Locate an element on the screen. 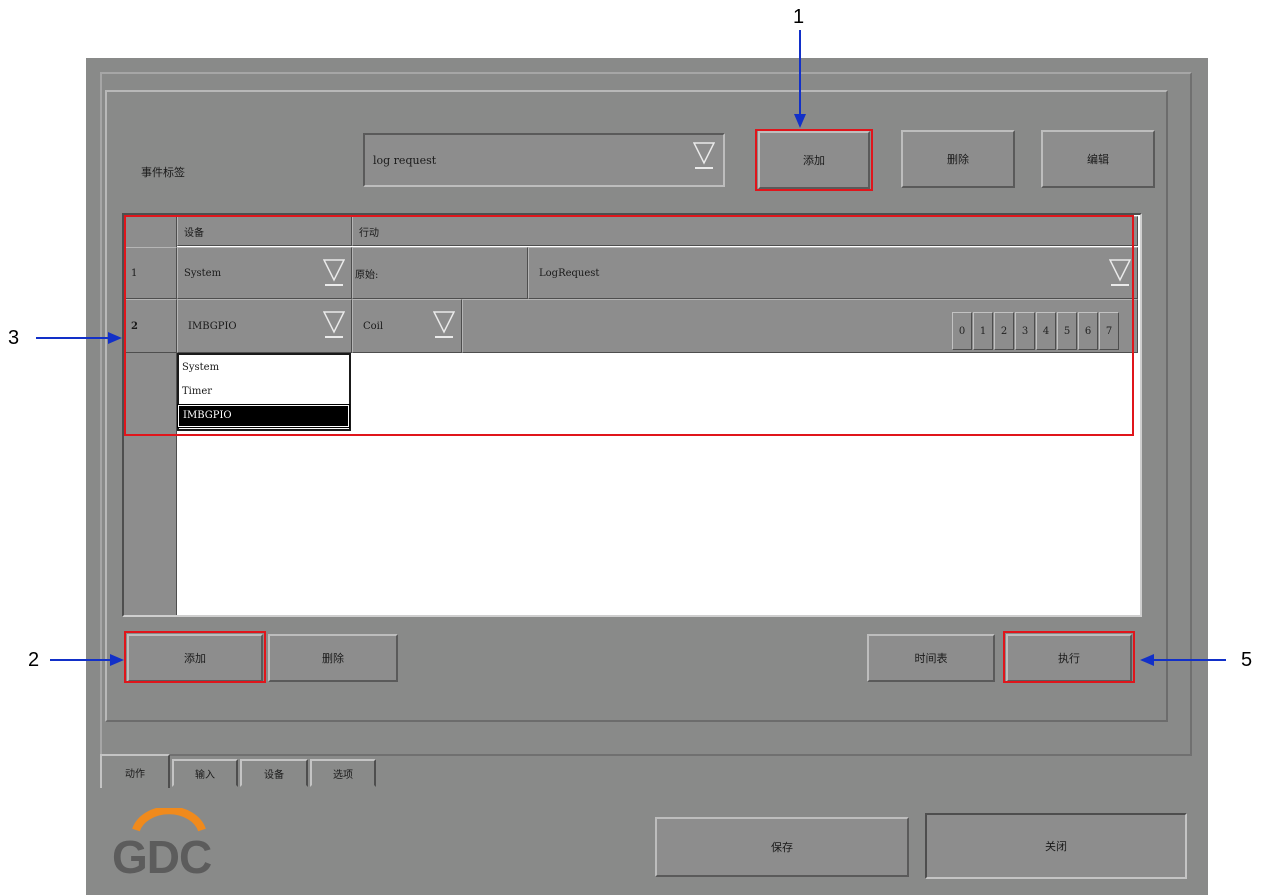 The width and height of the screenshot is (1266, 895). close-button: 关闭 is located at coordinates (1056, 846).